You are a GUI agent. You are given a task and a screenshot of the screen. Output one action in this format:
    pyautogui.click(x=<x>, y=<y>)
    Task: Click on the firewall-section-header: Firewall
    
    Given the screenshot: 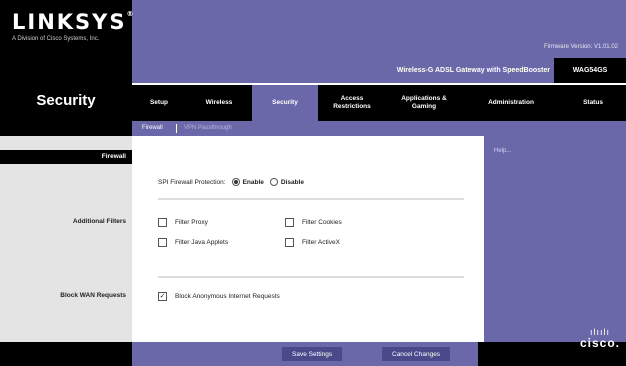 What is the action you would take?
    pyautogui.click(x=66, y=157)
    